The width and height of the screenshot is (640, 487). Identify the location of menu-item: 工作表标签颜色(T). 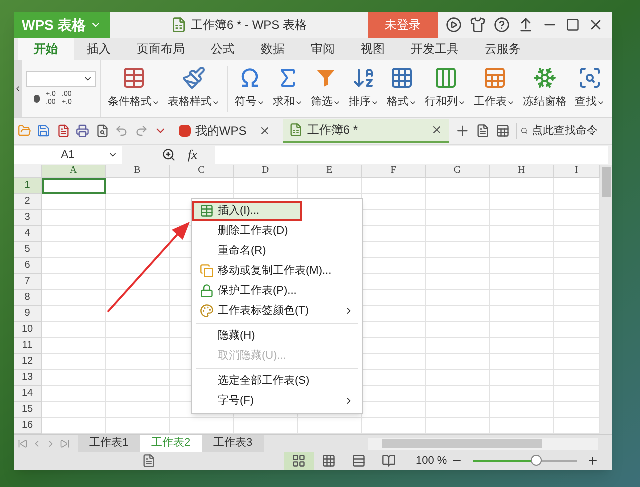
(277, 311).